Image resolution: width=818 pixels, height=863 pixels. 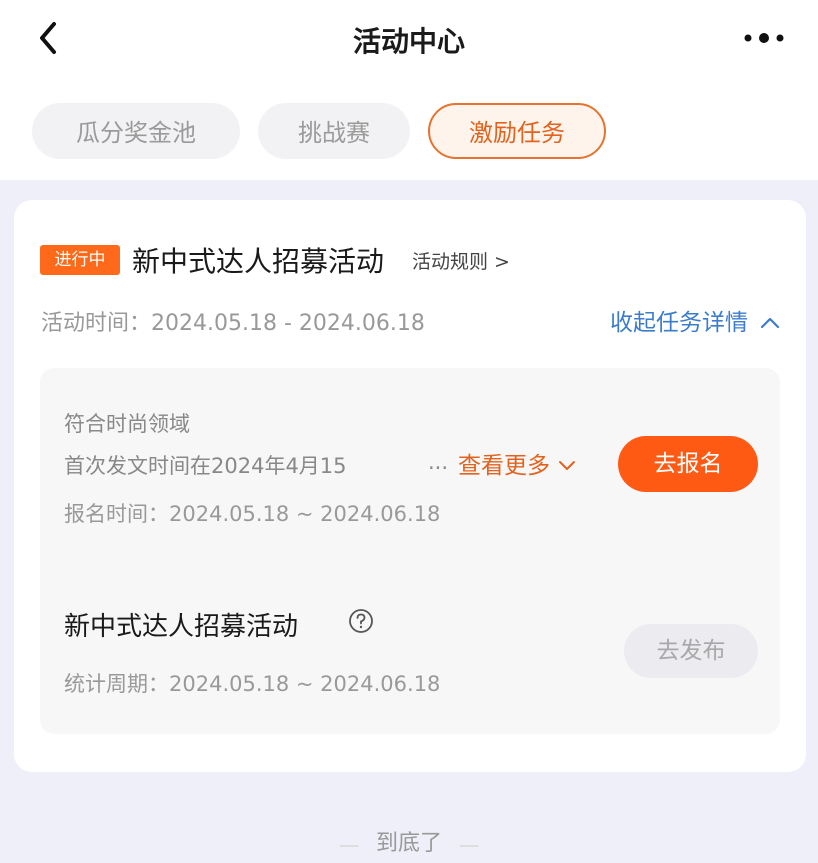 What do you see at coordinates (233, 323) in the screenshot?
I see `activity-time: 活动时间：2024.05.18 - 2024.06.18` at bounding box center [233, 323].